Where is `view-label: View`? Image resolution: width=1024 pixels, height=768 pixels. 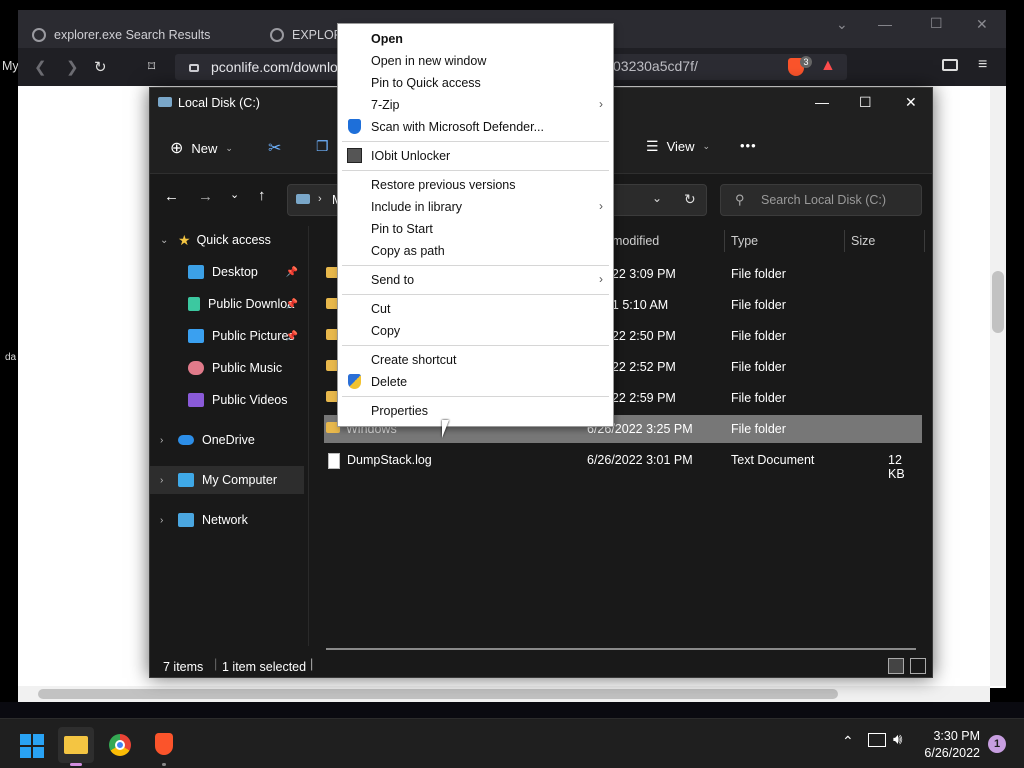
view-label: View is located at coordinates (680, 146).